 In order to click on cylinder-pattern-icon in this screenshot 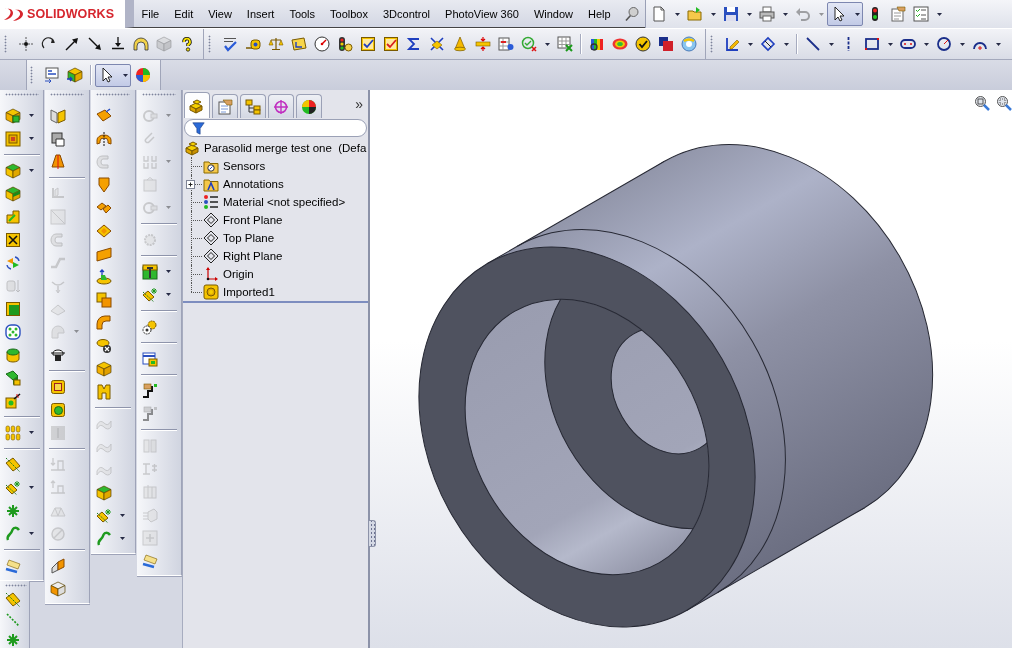, I will do `click(13, 432)`.